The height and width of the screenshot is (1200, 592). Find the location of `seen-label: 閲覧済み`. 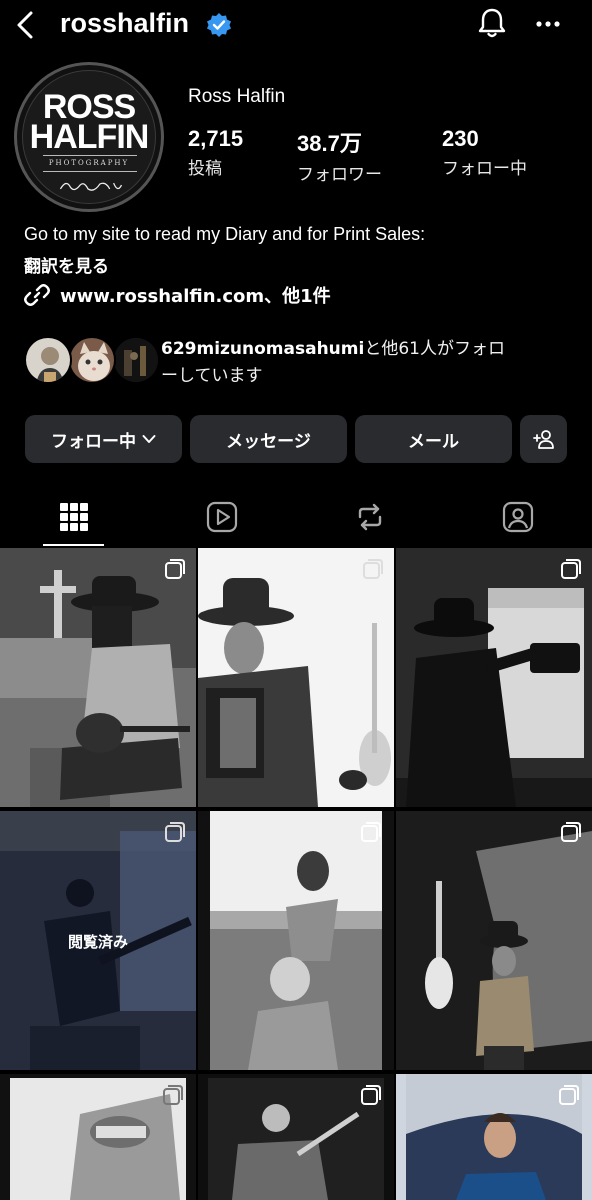

seen-label: 閲覧済み is located at coordinates (97, 942).